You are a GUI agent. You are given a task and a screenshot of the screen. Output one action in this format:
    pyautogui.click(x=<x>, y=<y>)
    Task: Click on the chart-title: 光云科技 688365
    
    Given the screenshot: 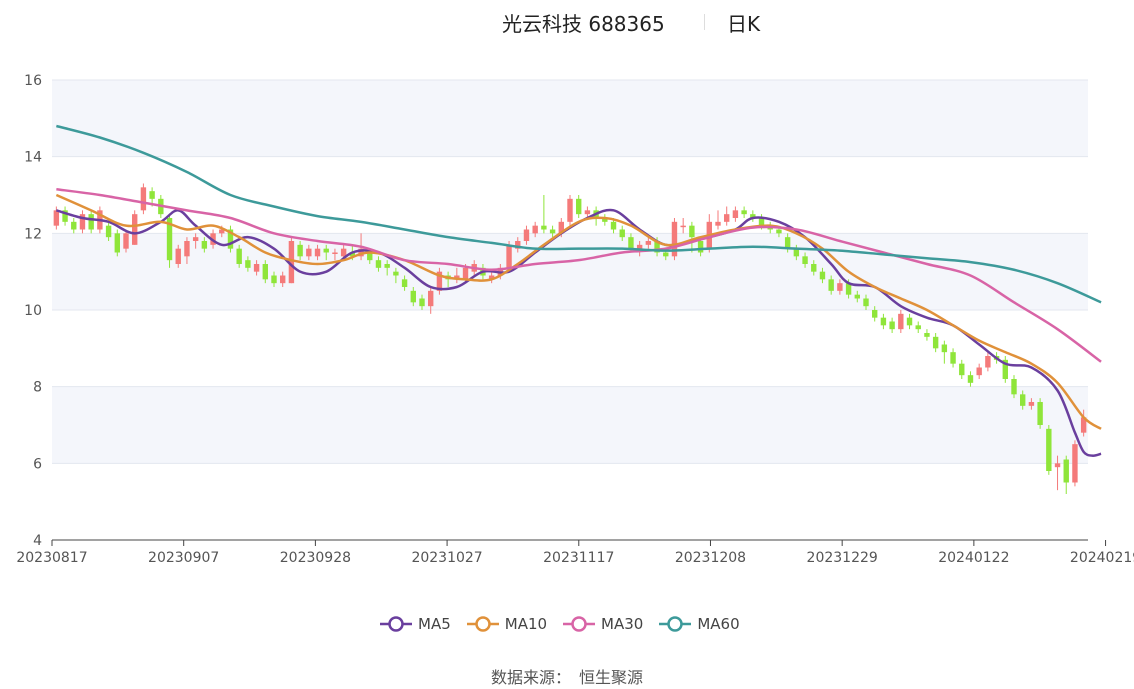 What is the action you would take?
    pyautogui.click(x=583, y=24)
    